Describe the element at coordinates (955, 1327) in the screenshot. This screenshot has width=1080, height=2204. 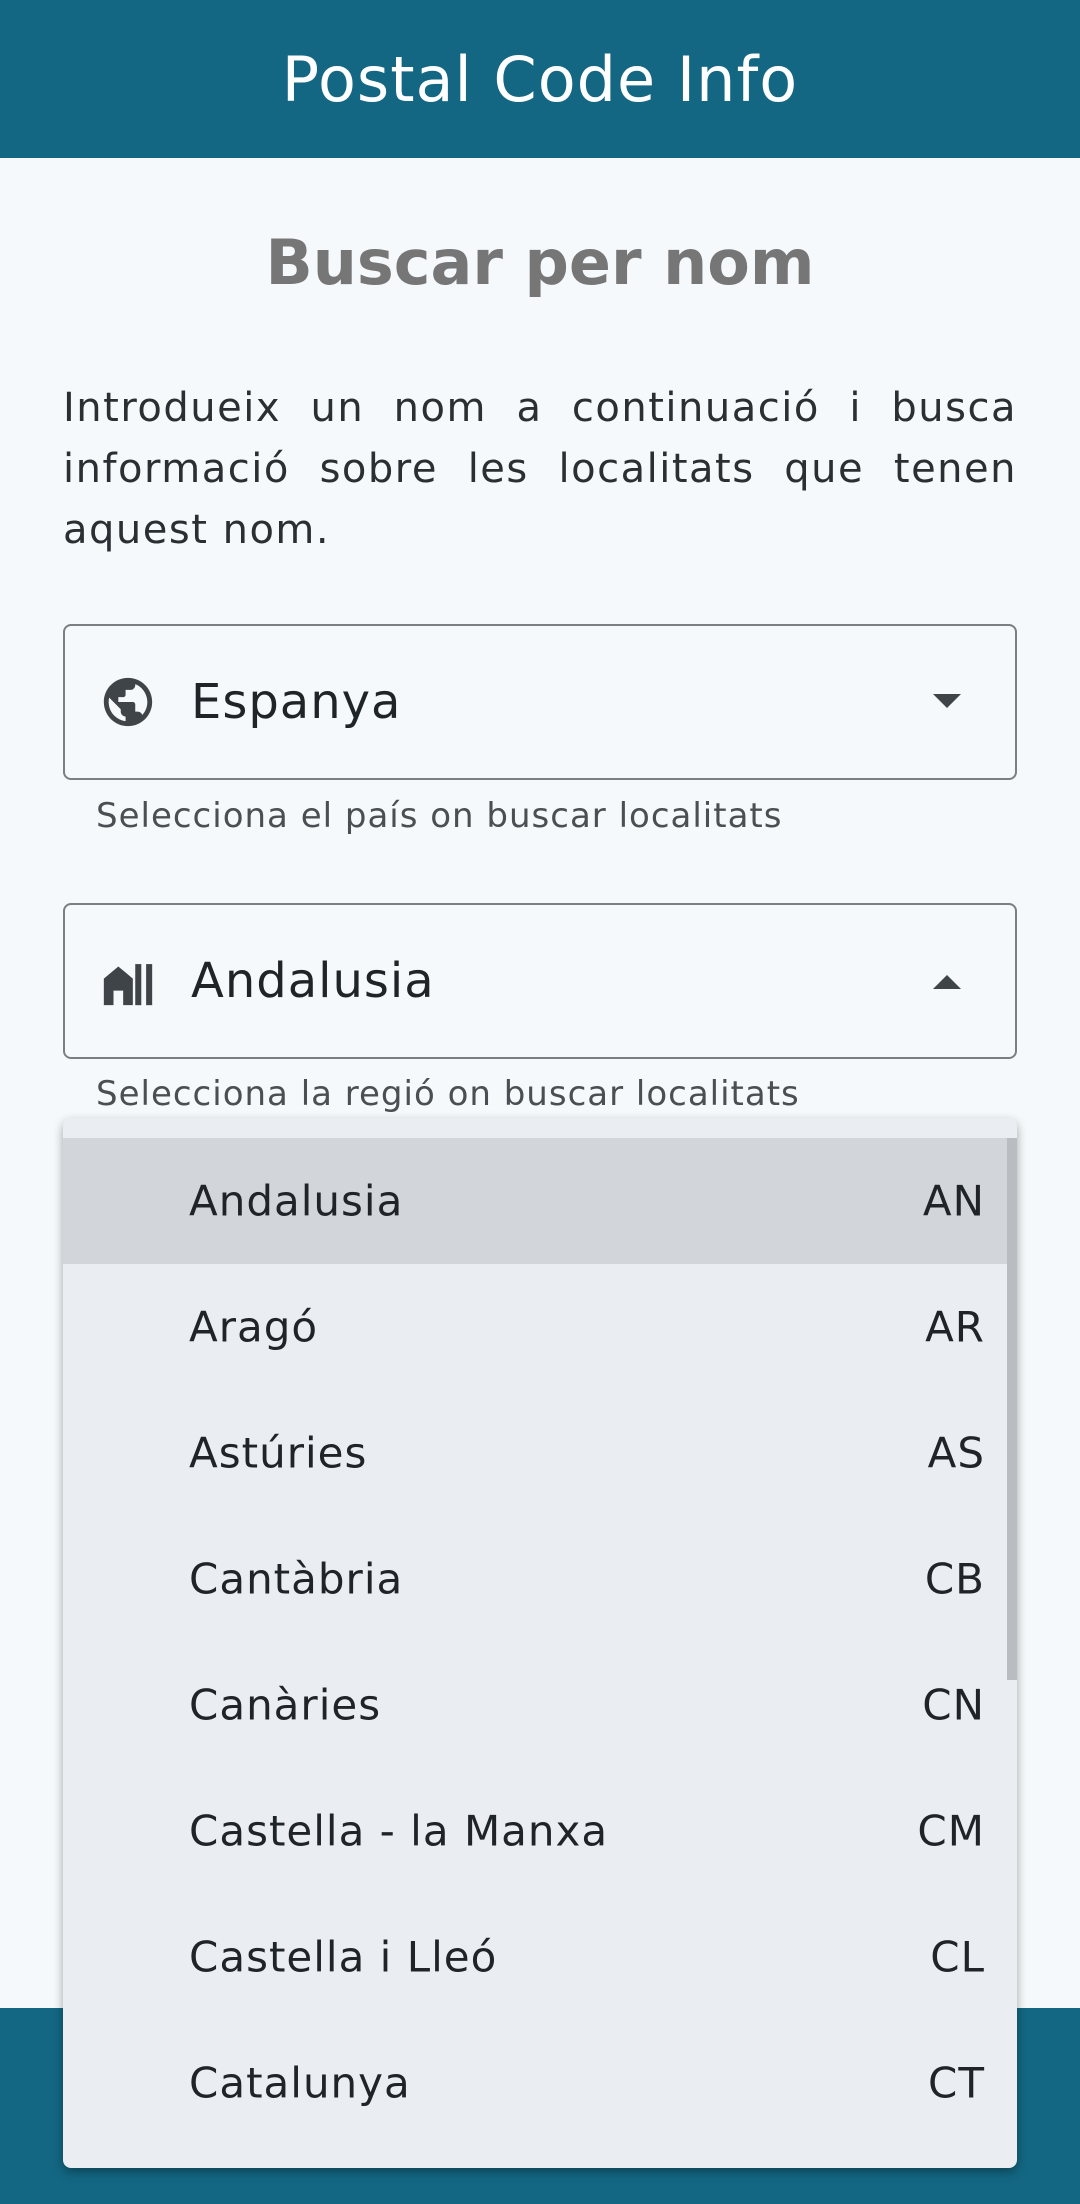
I see `dropdown-item-code: AR` at that location.